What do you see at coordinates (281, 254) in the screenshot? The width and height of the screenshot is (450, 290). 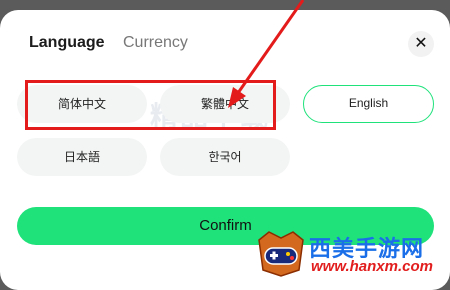 I see `gamepad-logo-icon` at bounding box center [281, 254].